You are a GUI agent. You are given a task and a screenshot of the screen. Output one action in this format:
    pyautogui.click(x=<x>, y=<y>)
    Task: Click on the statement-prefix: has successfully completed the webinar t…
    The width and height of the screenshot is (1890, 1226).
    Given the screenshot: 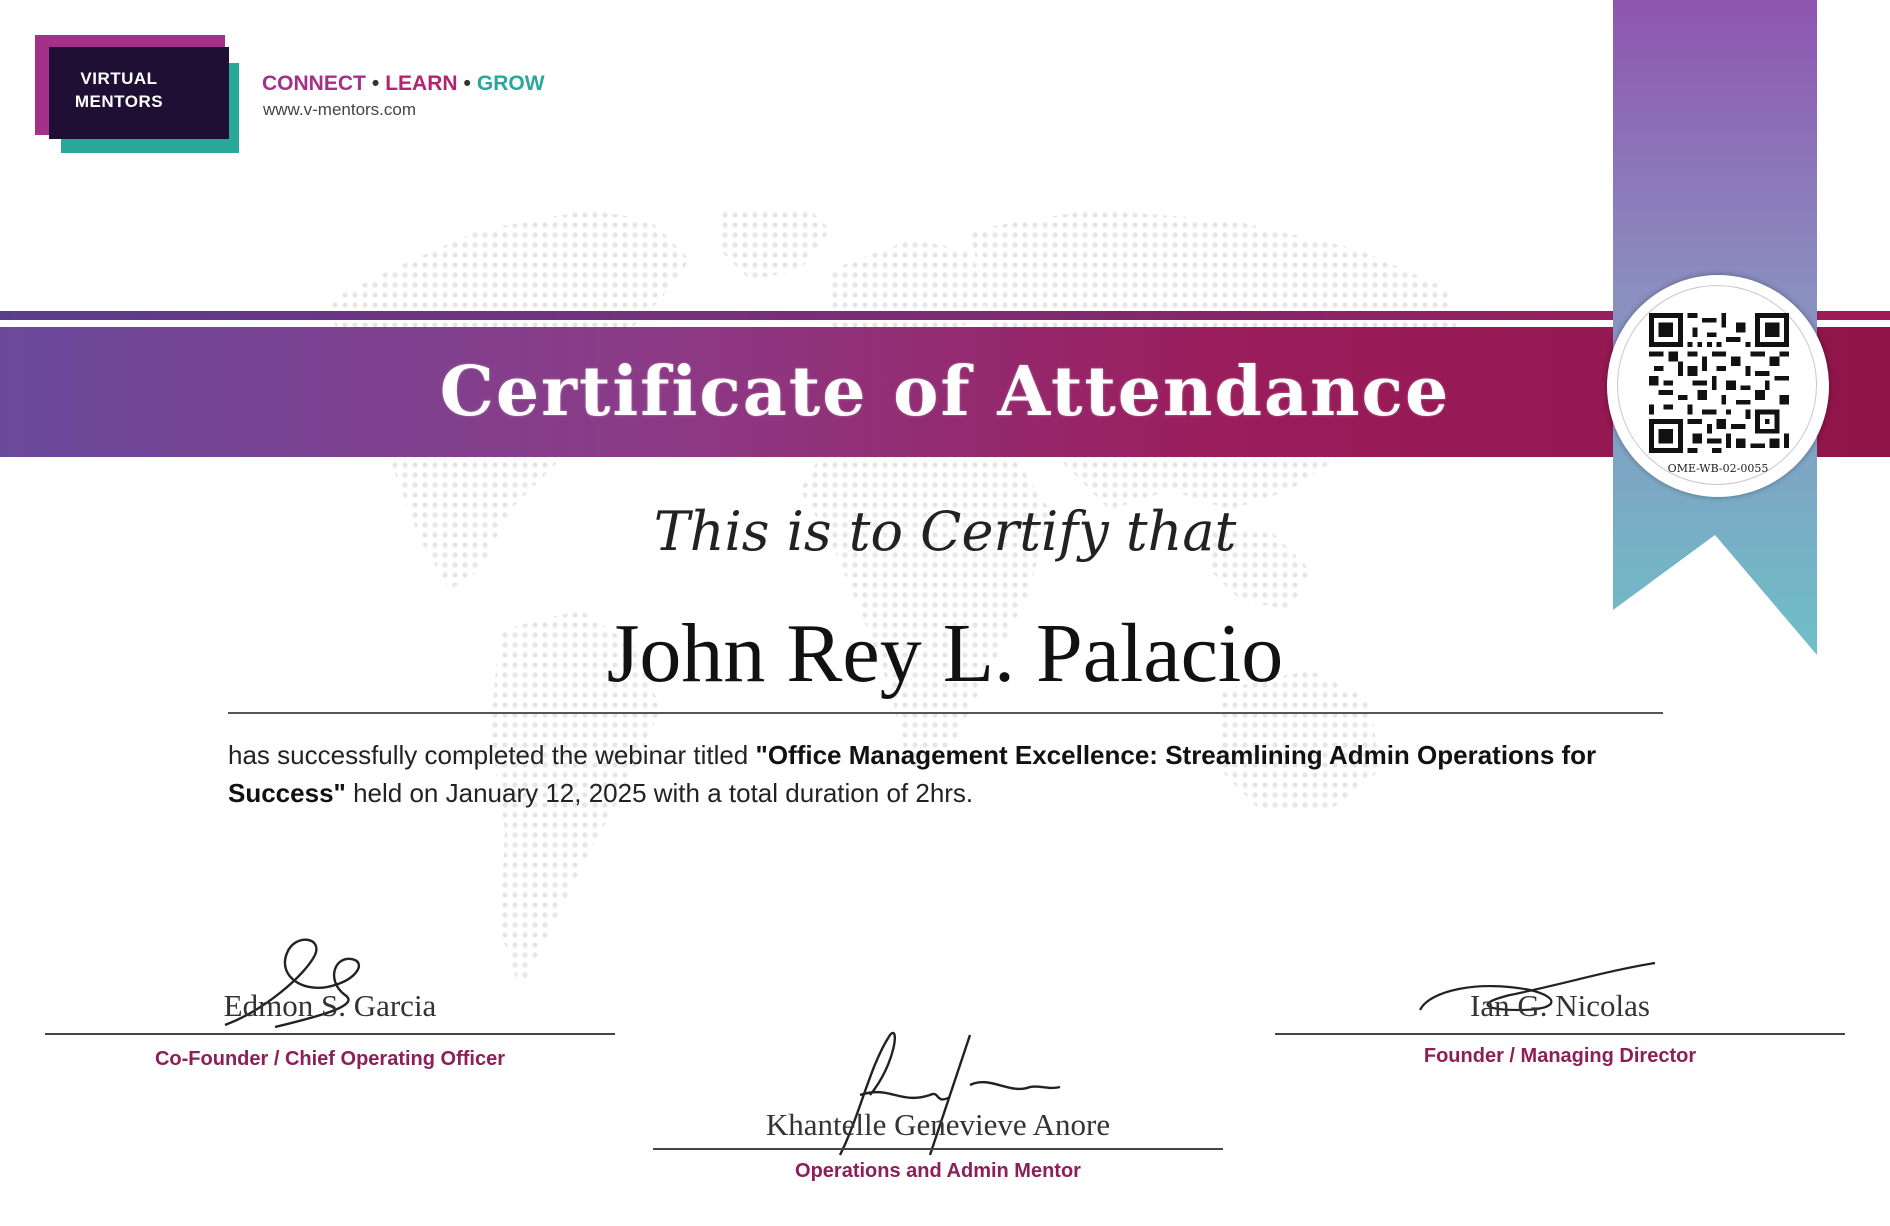 What is the action you would take?
    pyautogui.click(x=492, y=755)
    